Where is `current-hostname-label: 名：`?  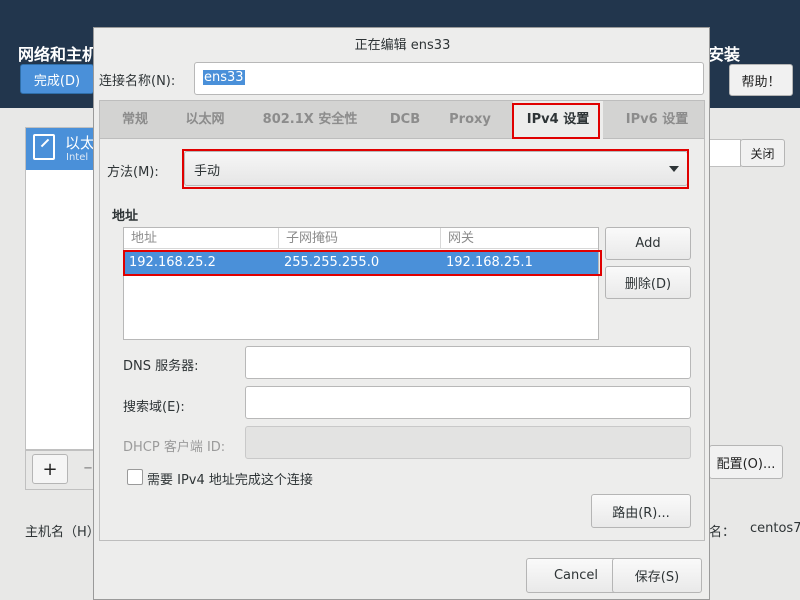
current-hostname-label: 名： is located at coordinates (722, 532).